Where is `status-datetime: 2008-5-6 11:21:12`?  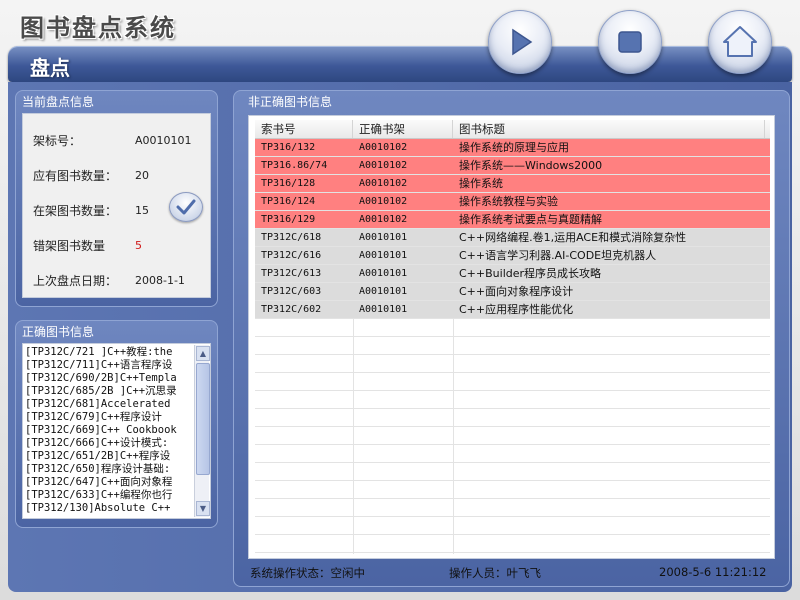
status-datetime: 2008-5-6 11:21:12 is located at coordinates (713, 572).